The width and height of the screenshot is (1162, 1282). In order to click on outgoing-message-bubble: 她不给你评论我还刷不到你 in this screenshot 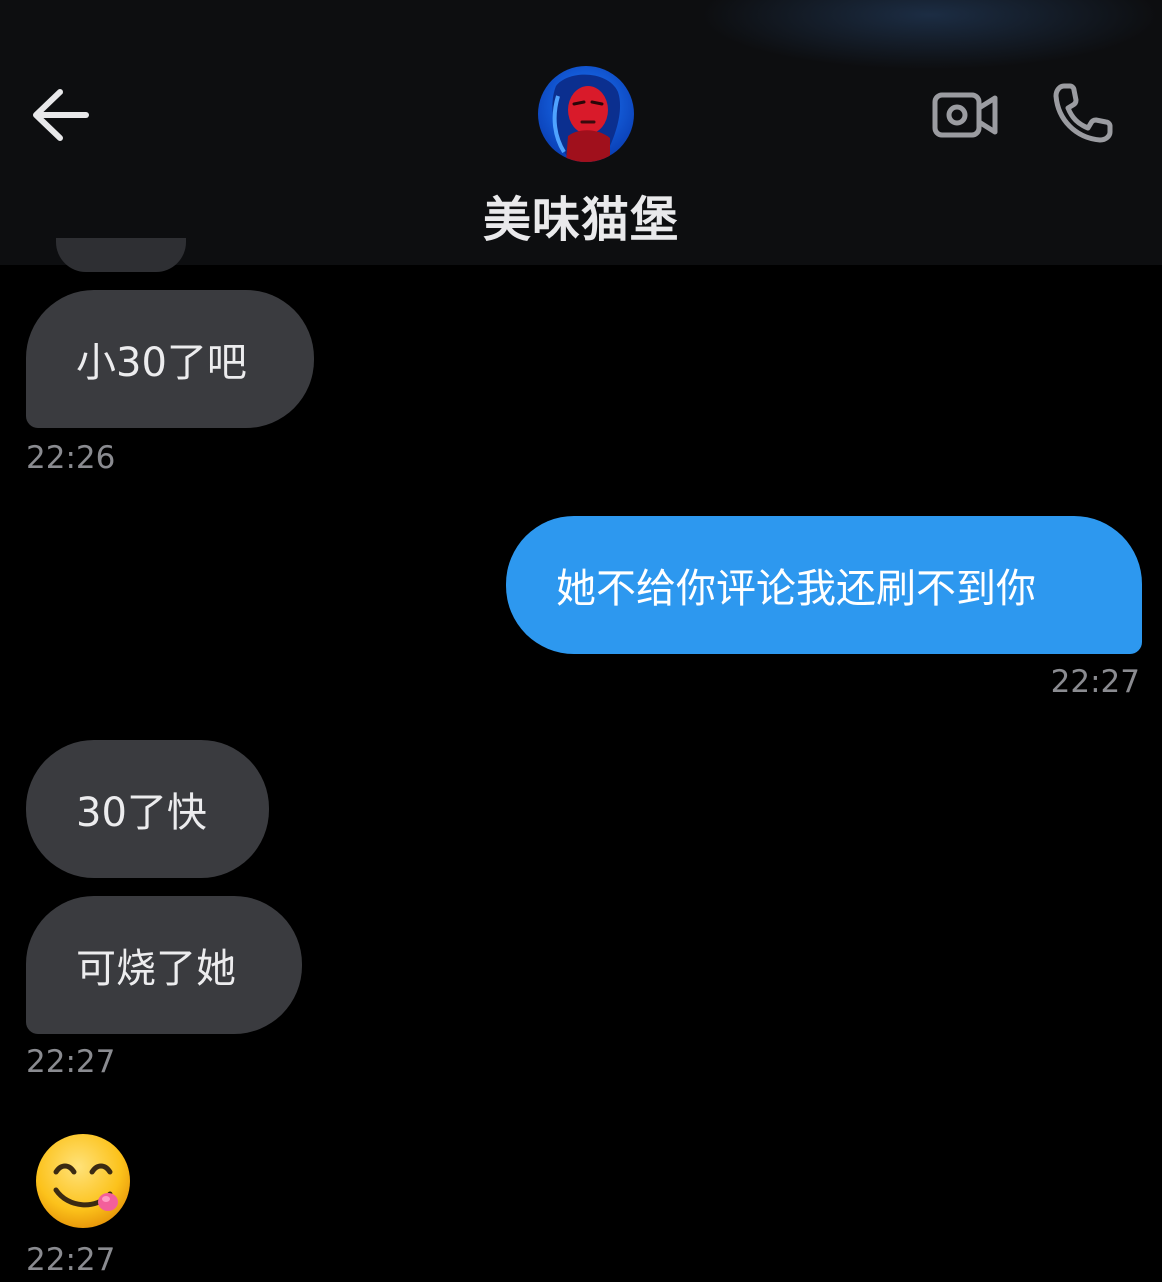, I will do `click(824, 585)`.